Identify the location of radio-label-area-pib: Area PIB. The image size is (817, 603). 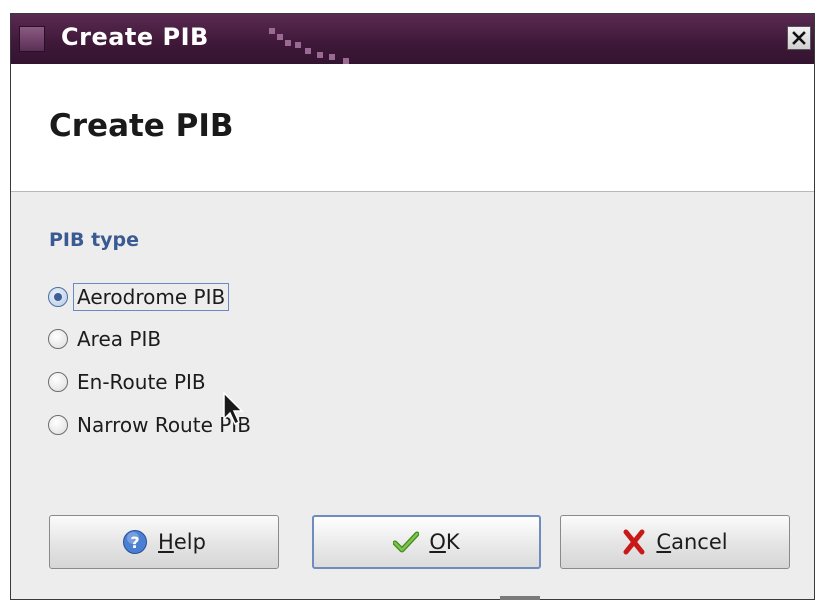
(119, 339).